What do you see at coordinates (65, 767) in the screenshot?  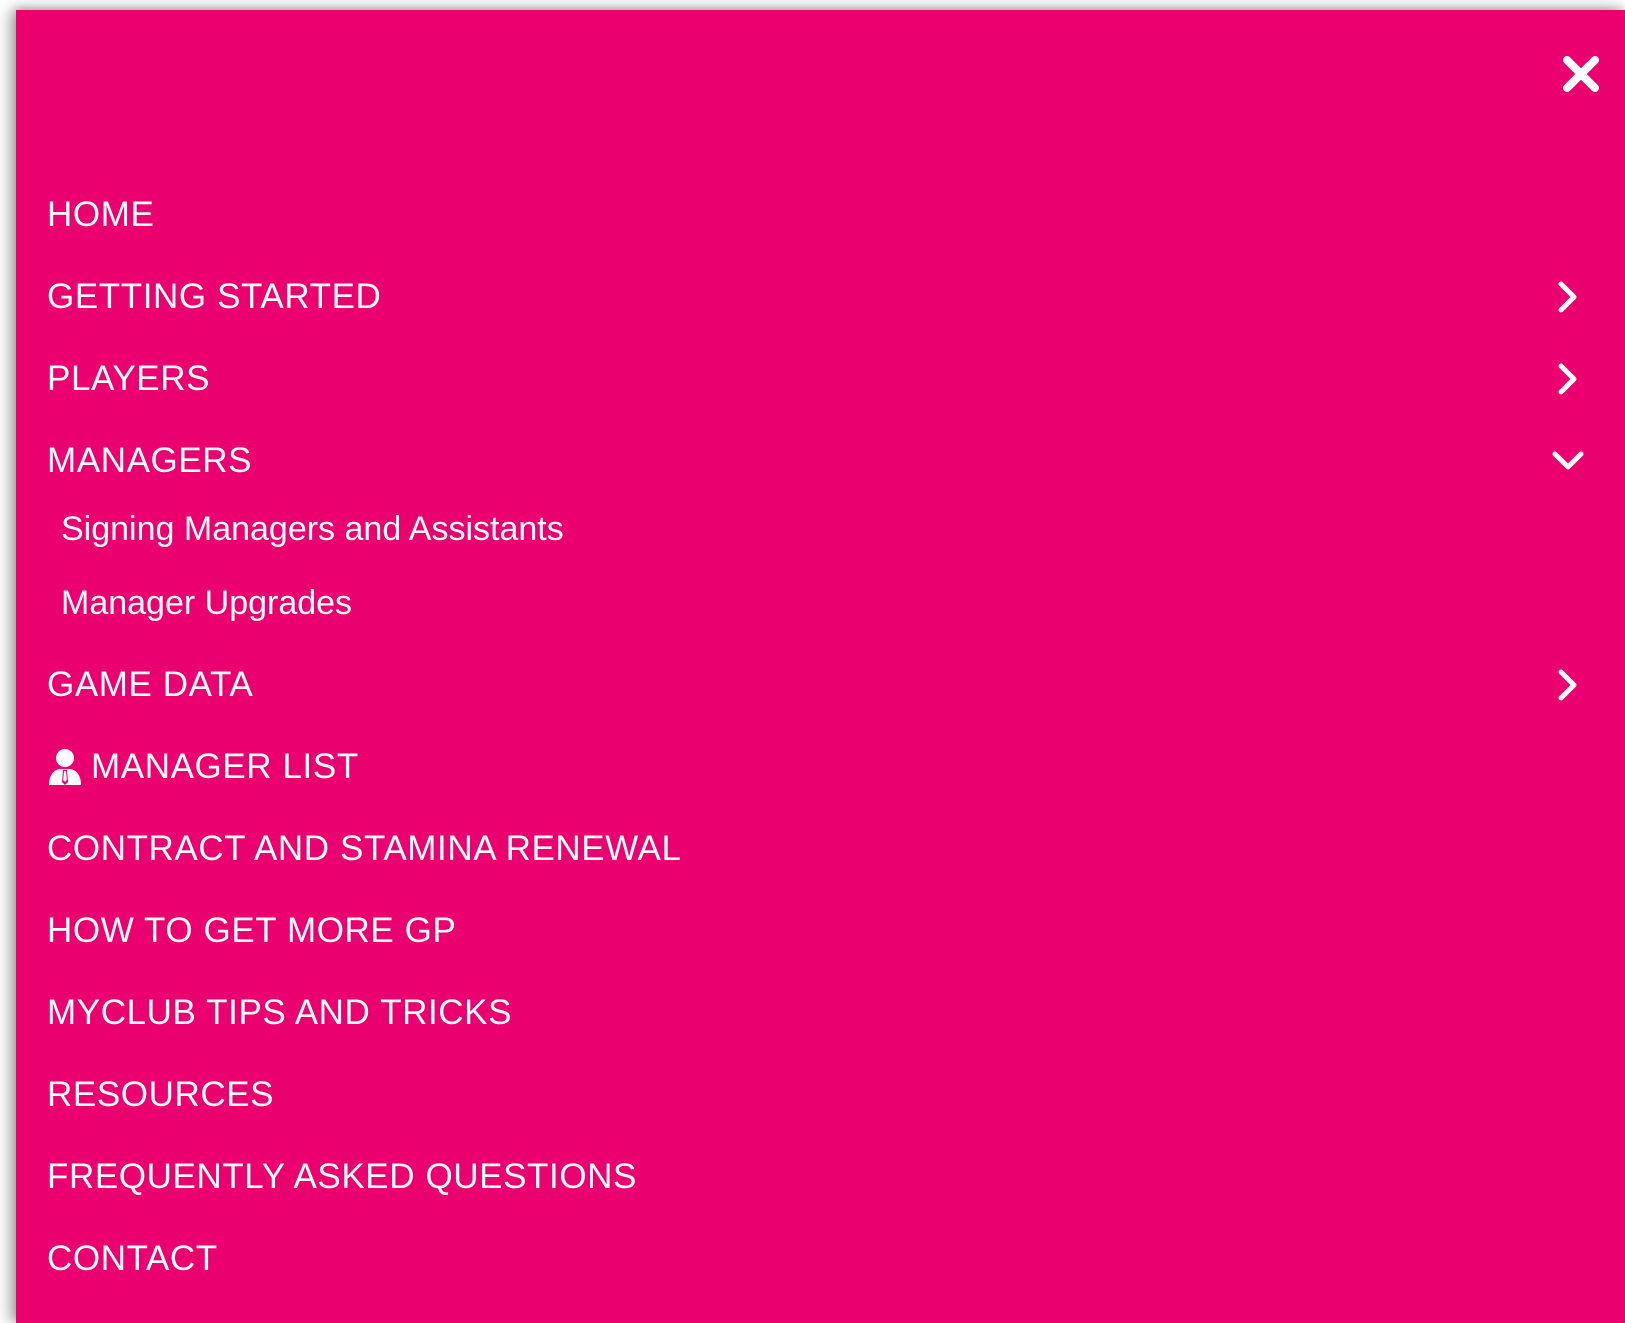 I see `manager-person-icon` at bounding box center [65, 767].